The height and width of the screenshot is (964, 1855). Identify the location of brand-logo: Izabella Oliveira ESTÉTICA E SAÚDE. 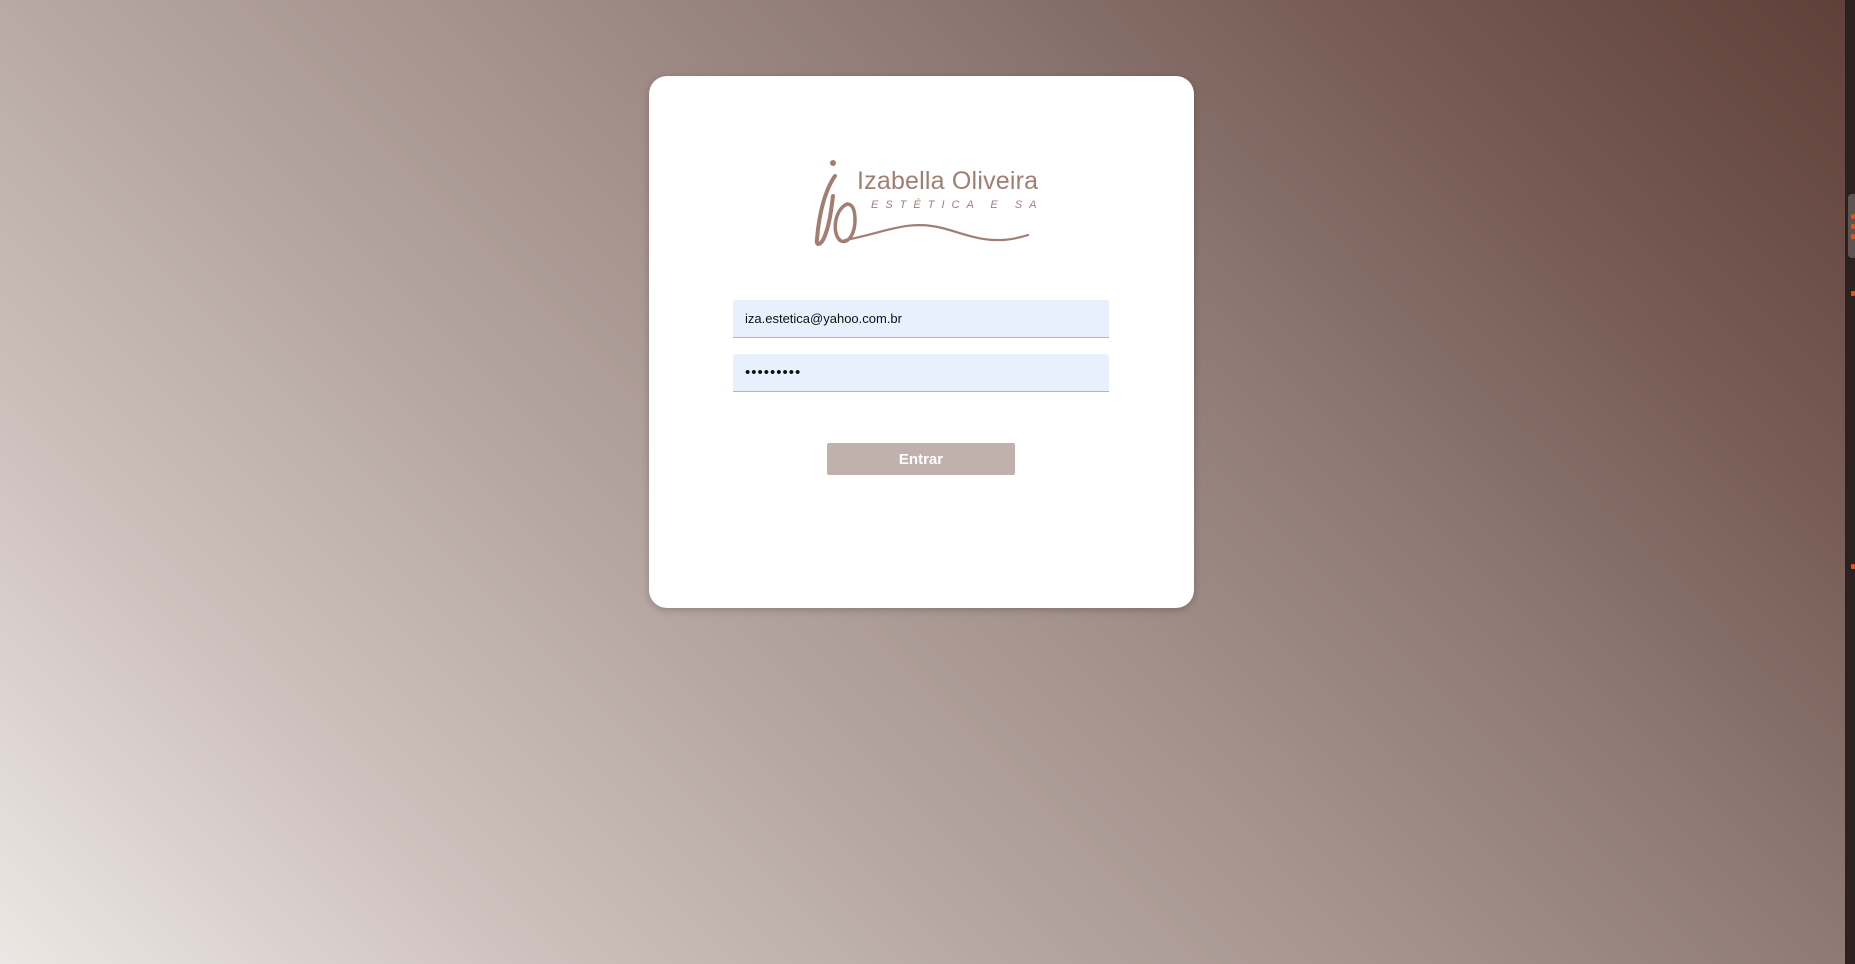
(925, 203).